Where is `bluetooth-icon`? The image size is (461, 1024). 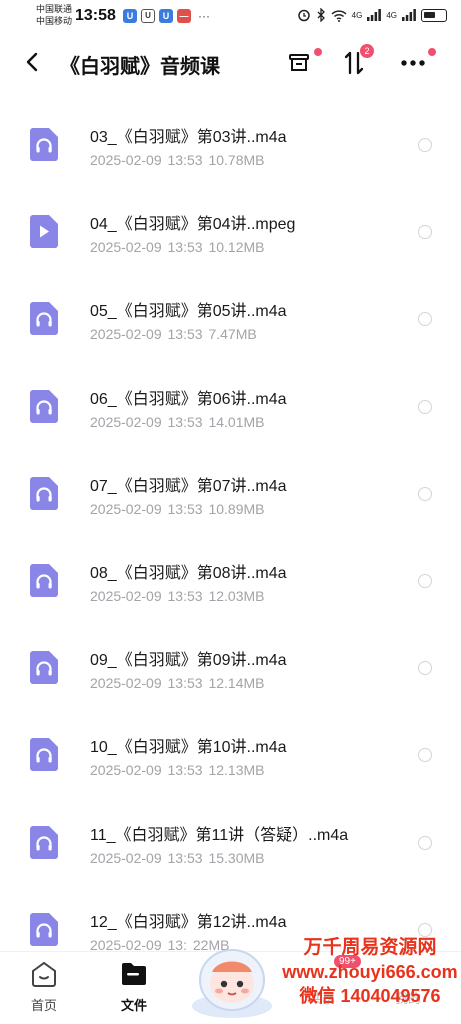 bluetooth-icon is located at coordinates (321, 15).